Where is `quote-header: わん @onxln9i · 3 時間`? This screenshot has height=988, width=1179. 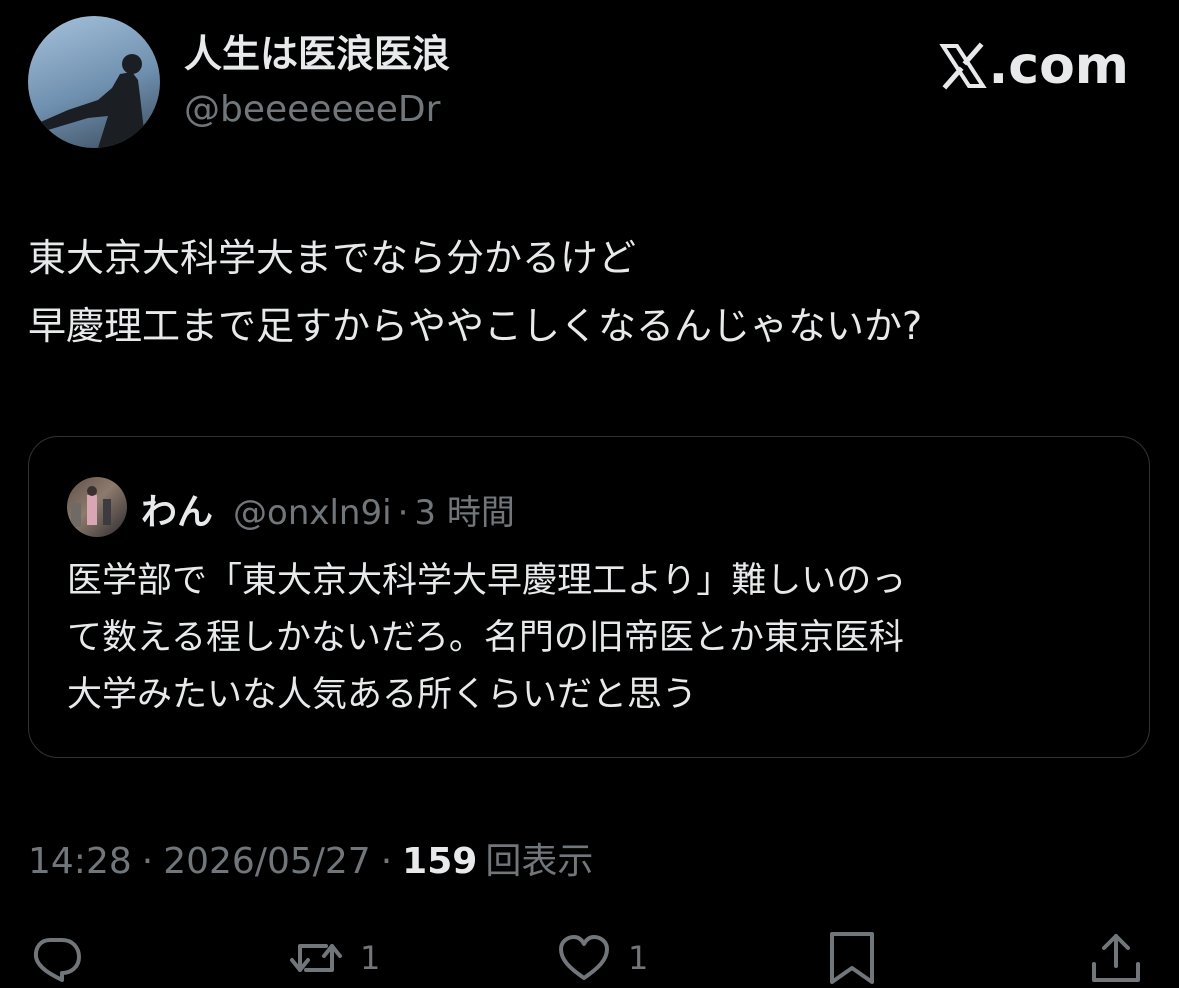
quote-header: わん @onxln9i · 3 時間 is located at coordinates (328, 509).